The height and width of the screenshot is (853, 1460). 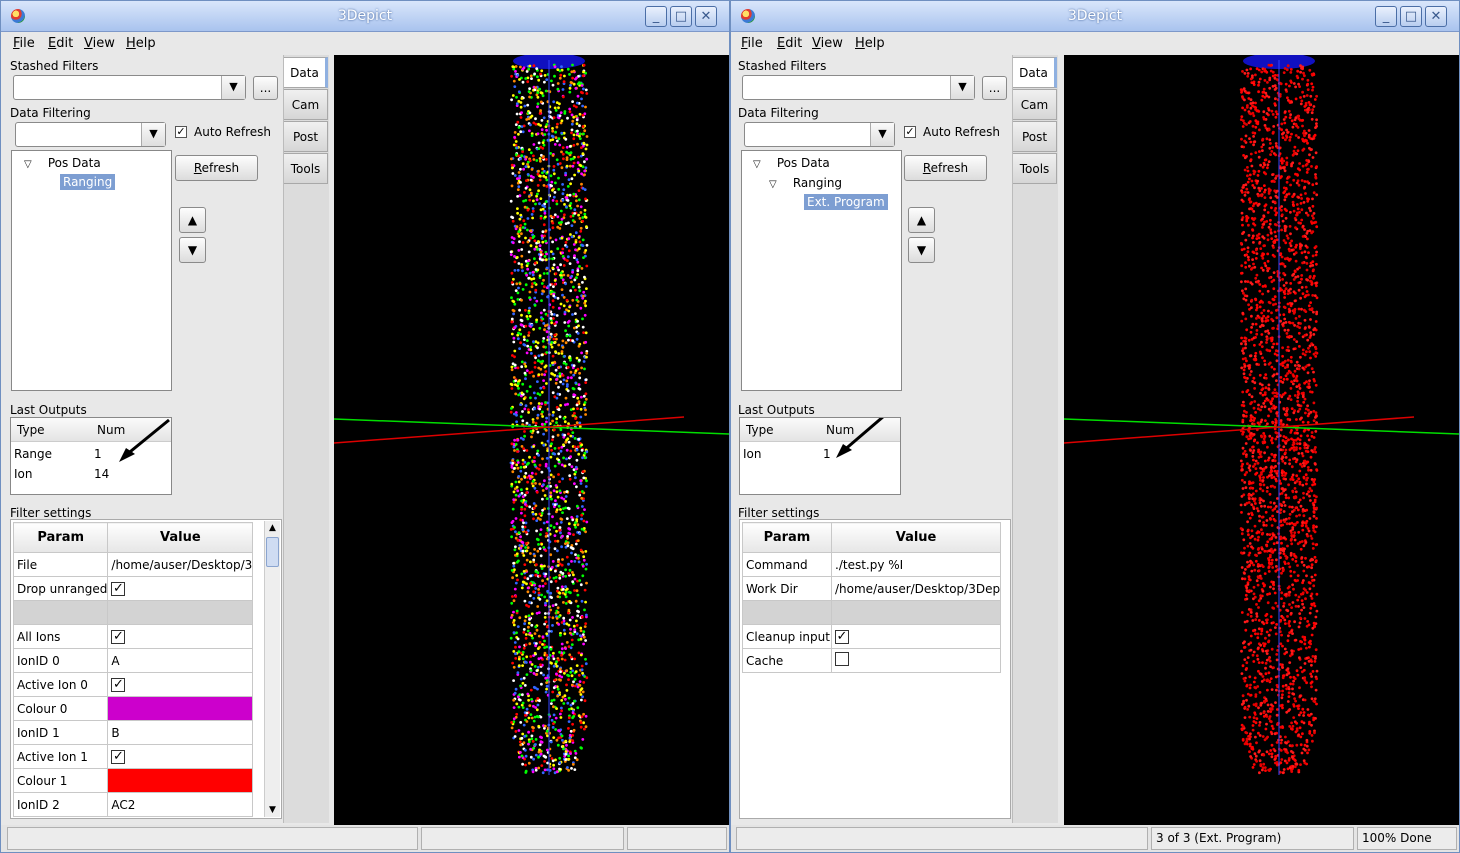 I want to click on settings-row: IonID 1B, so click(x=133, y=732).